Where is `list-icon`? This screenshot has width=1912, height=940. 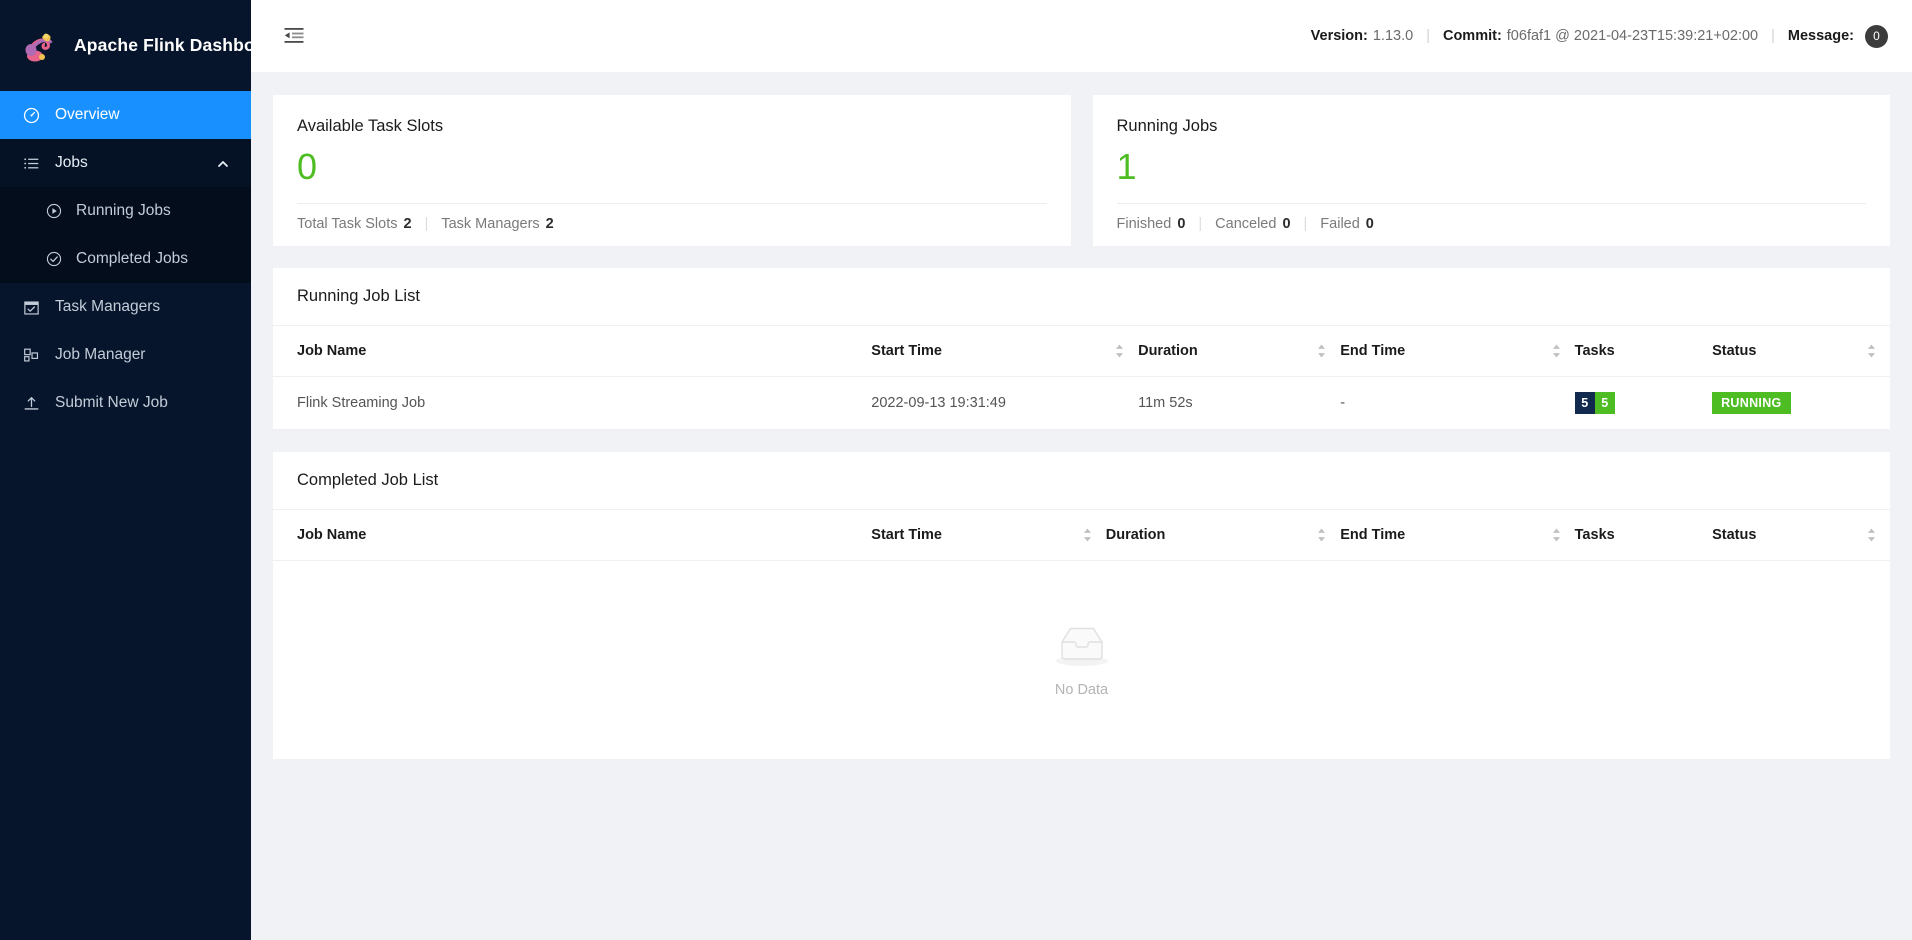
list-icon is located at coordinates (31, 163).